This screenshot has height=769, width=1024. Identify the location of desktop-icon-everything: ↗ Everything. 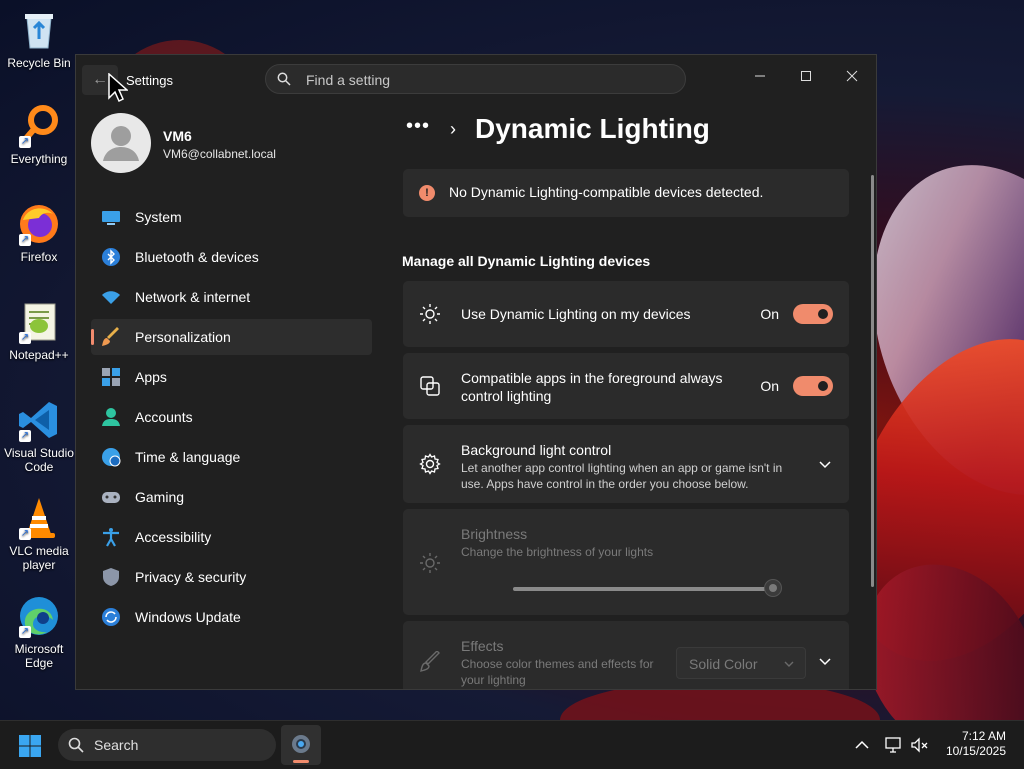
(39, 135).